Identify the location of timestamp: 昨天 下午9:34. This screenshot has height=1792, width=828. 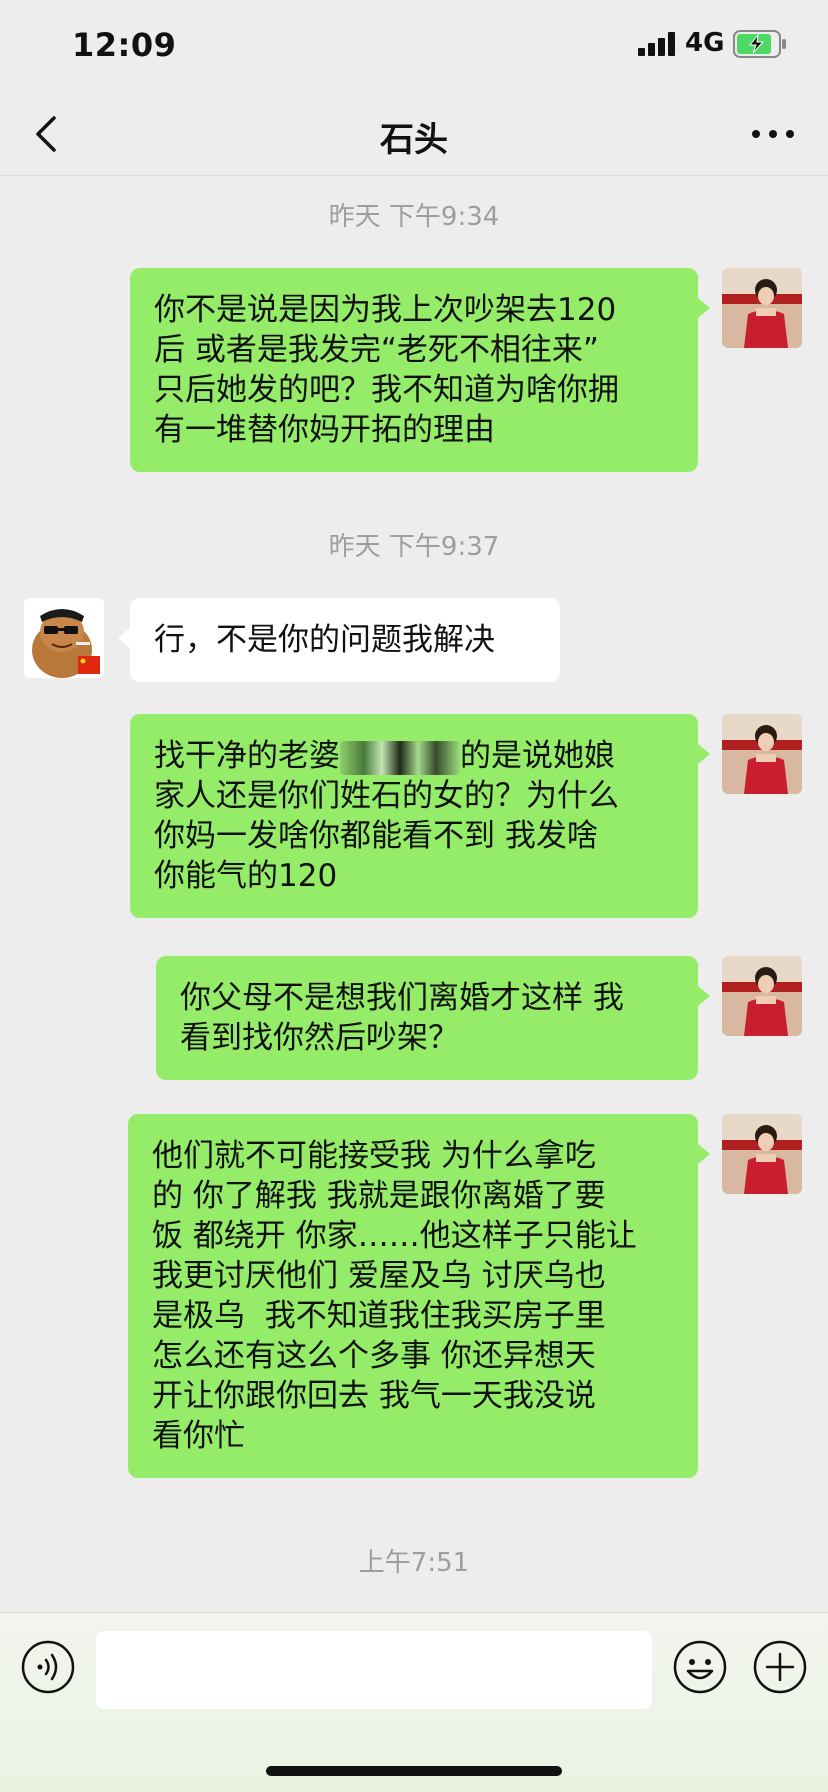
(414, 217).